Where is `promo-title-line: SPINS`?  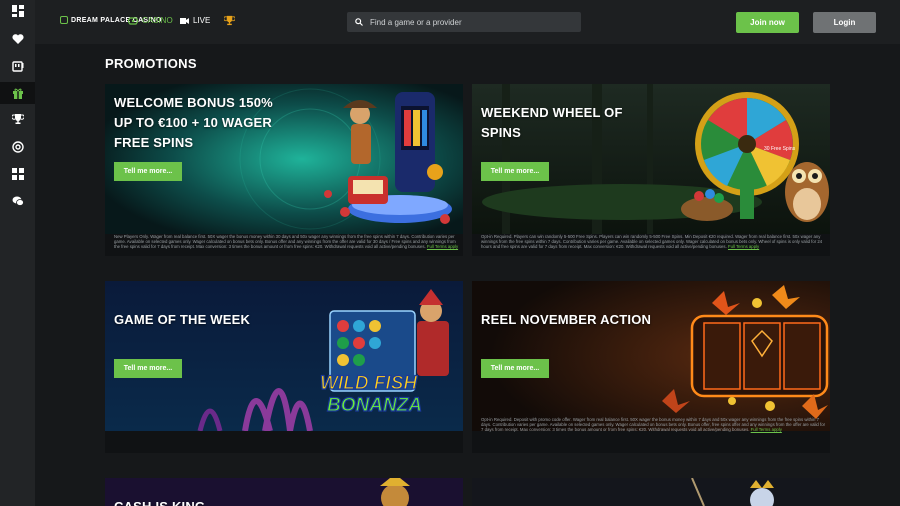
promo-title-line: SPINS is located at coordinates (501, 132).